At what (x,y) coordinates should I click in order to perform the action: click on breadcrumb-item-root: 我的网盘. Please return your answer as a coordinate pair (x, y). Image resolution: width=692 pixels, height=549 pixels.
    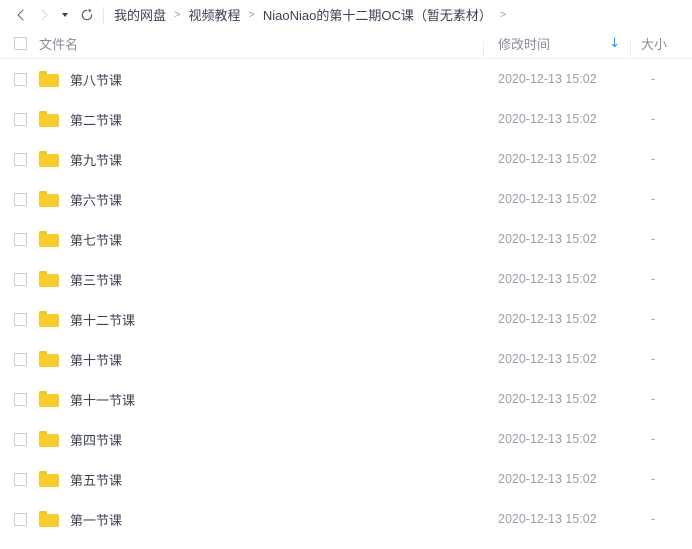
    Looking at the image, I should click on (140, 14).